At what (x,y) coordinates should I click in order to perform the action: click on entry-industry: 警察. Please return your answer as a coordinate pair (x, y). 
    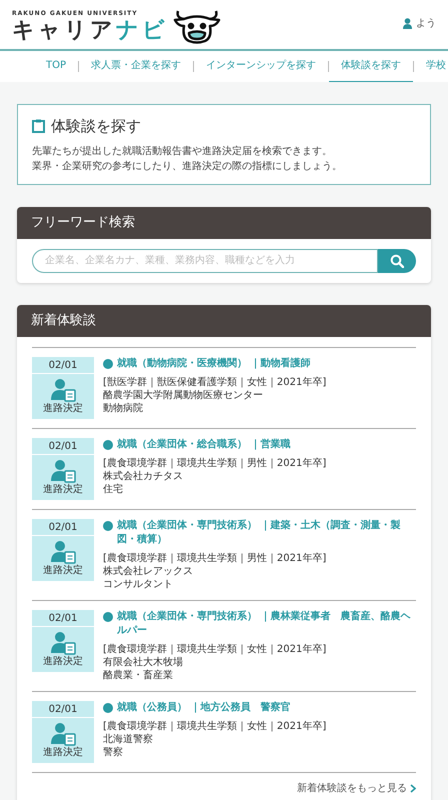
    Looking at the image, I should click on (113, 752).